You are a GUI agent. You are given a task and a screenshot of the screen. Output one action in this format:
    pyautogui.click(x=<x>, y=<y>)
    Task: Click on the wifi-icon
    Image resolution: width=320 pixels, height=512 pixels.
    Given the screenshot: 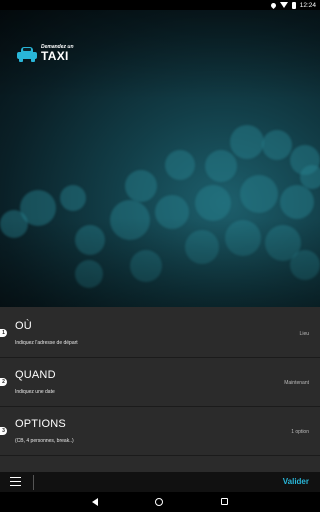 What is the action you would take?
    pyautogui.click(x=283, y=5)
    